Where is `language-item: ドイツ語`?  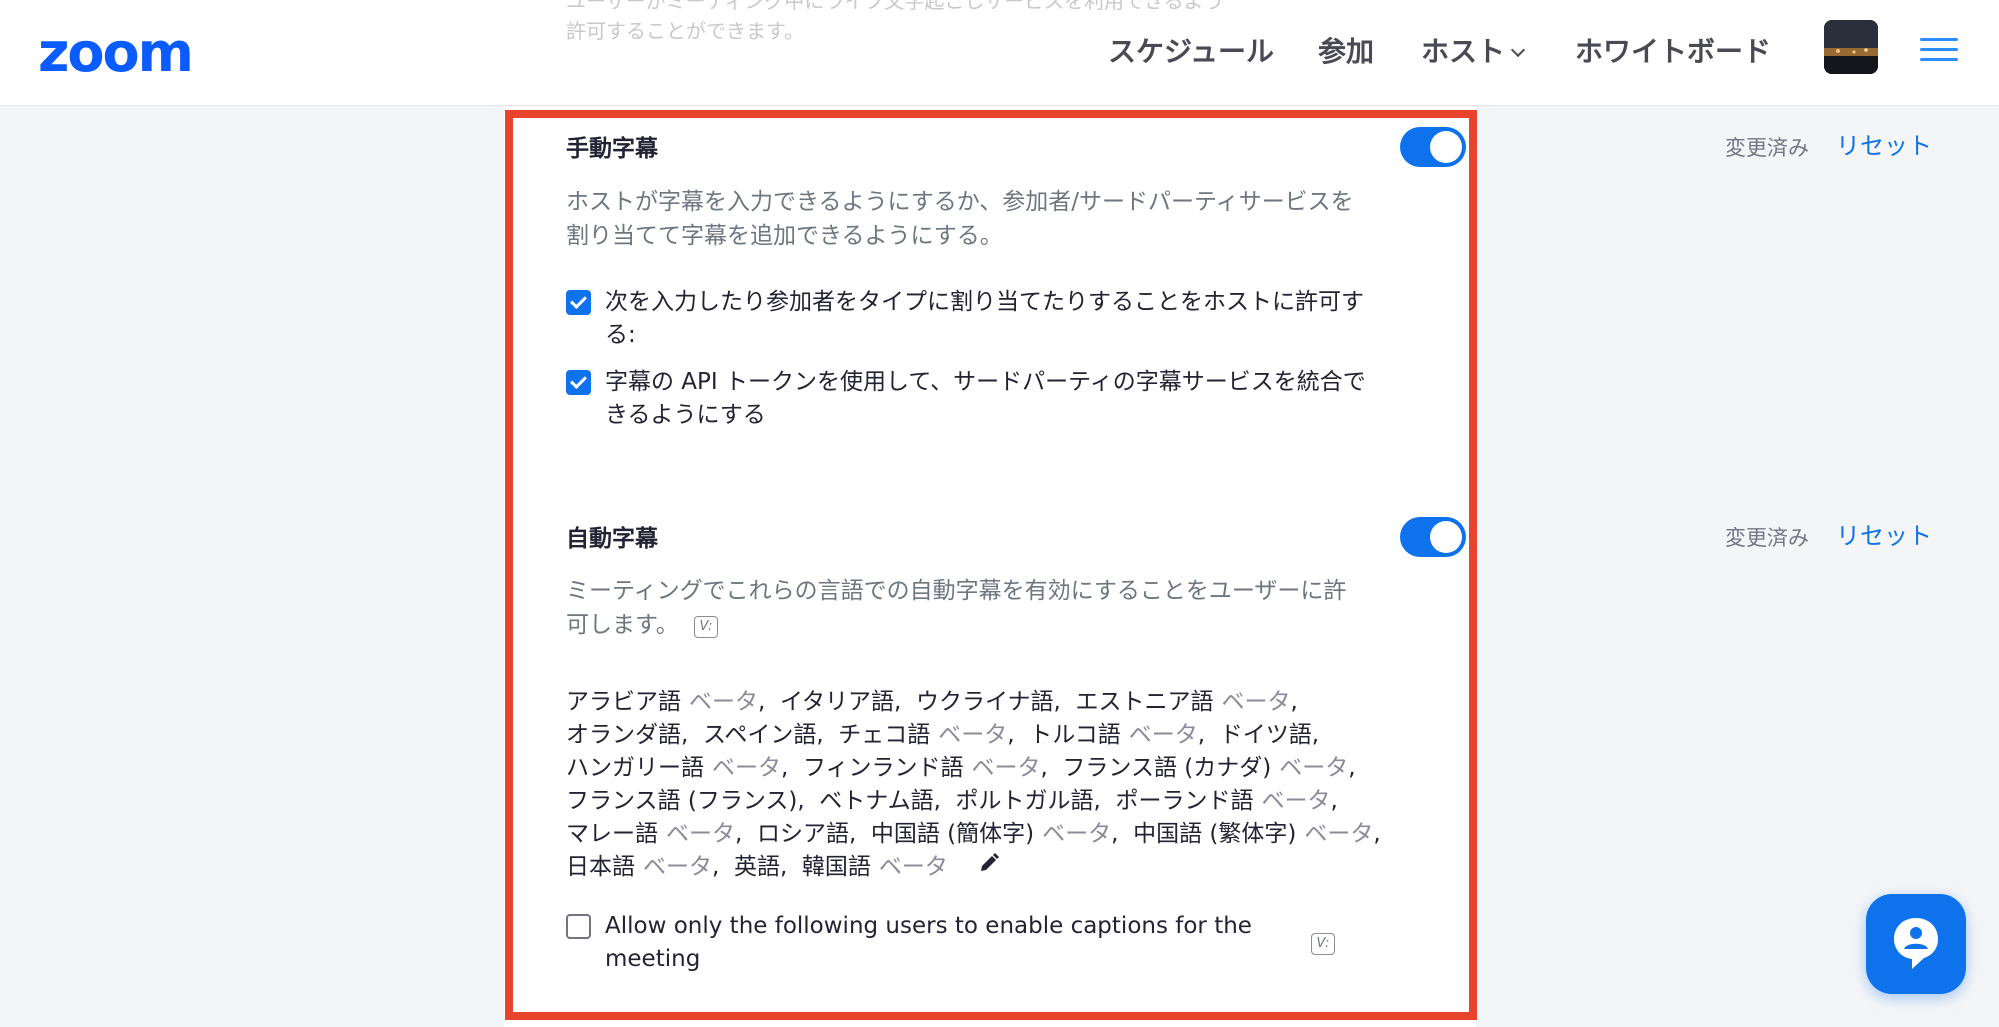
language-item: ドイツ語 is located at coordinates (1266, 735).